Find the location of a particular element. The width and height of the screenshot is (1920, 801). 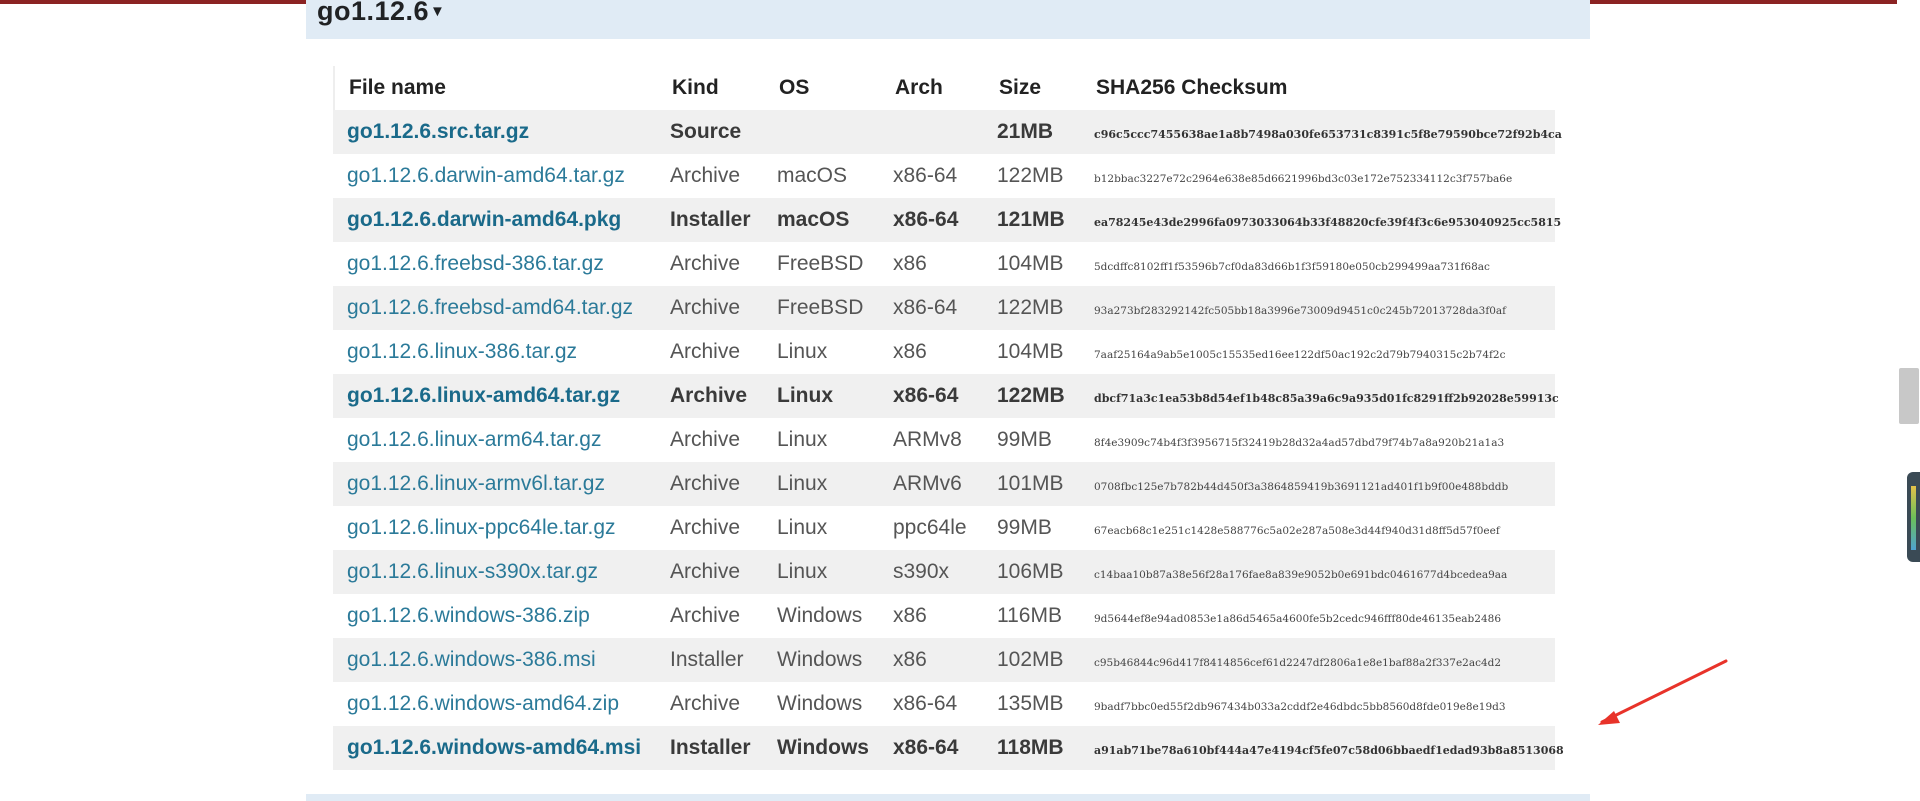

cell-size: 106MB is located at coordinates (1030, 571).